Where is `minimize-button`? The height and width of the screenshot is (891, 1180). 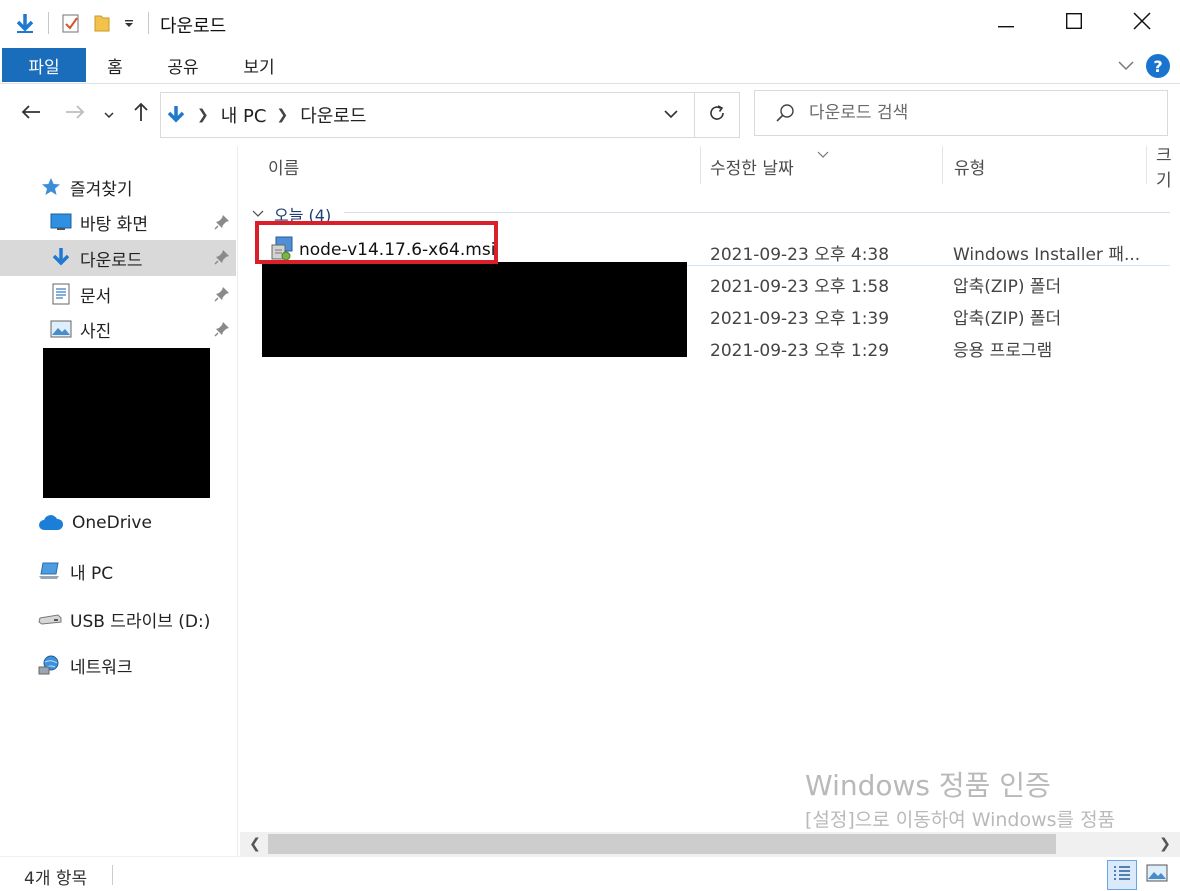 minimize-button is located at coordinates (1006, 23).